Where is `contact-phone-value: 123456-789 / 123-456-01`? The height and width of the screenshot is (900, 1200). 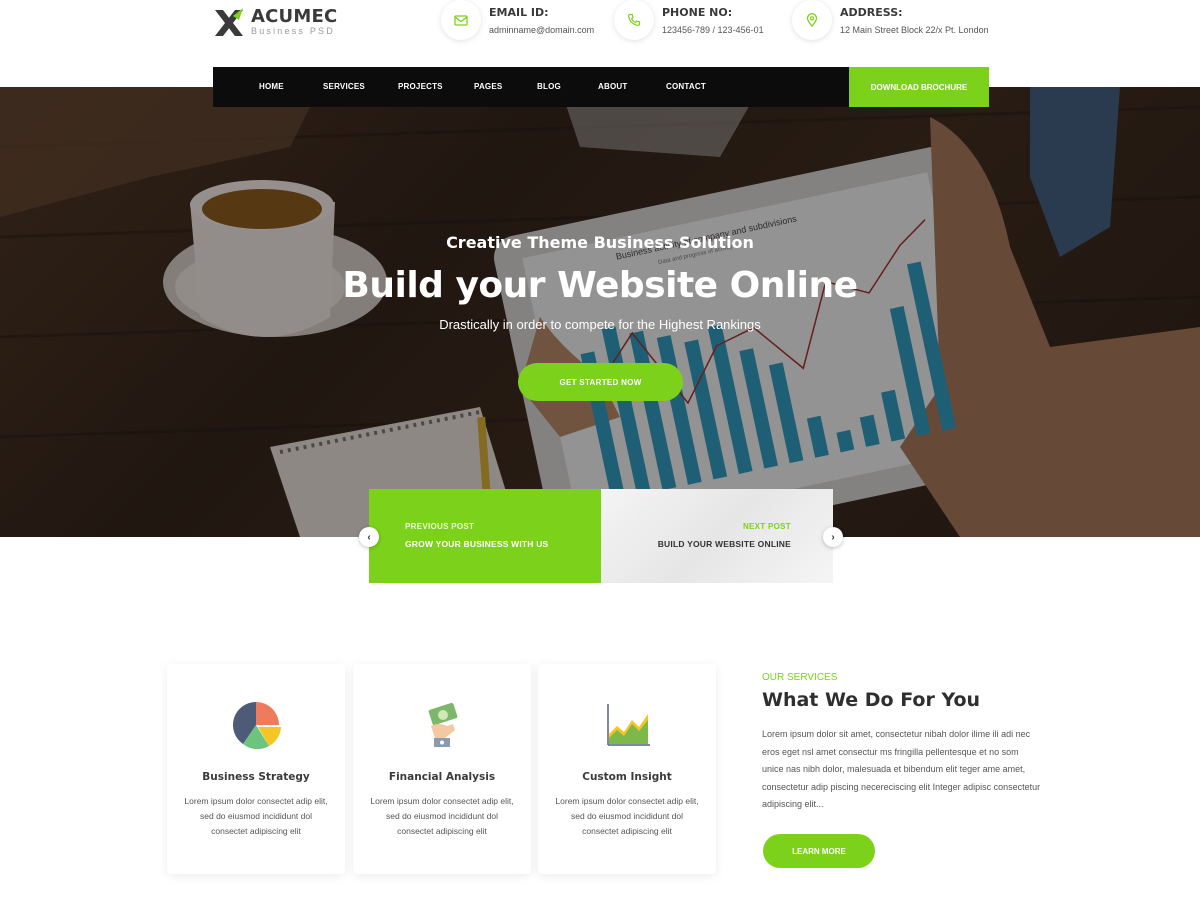 contact-phone-value: 123456-789 / 123-456-01 is located at coordinates (713, 30).